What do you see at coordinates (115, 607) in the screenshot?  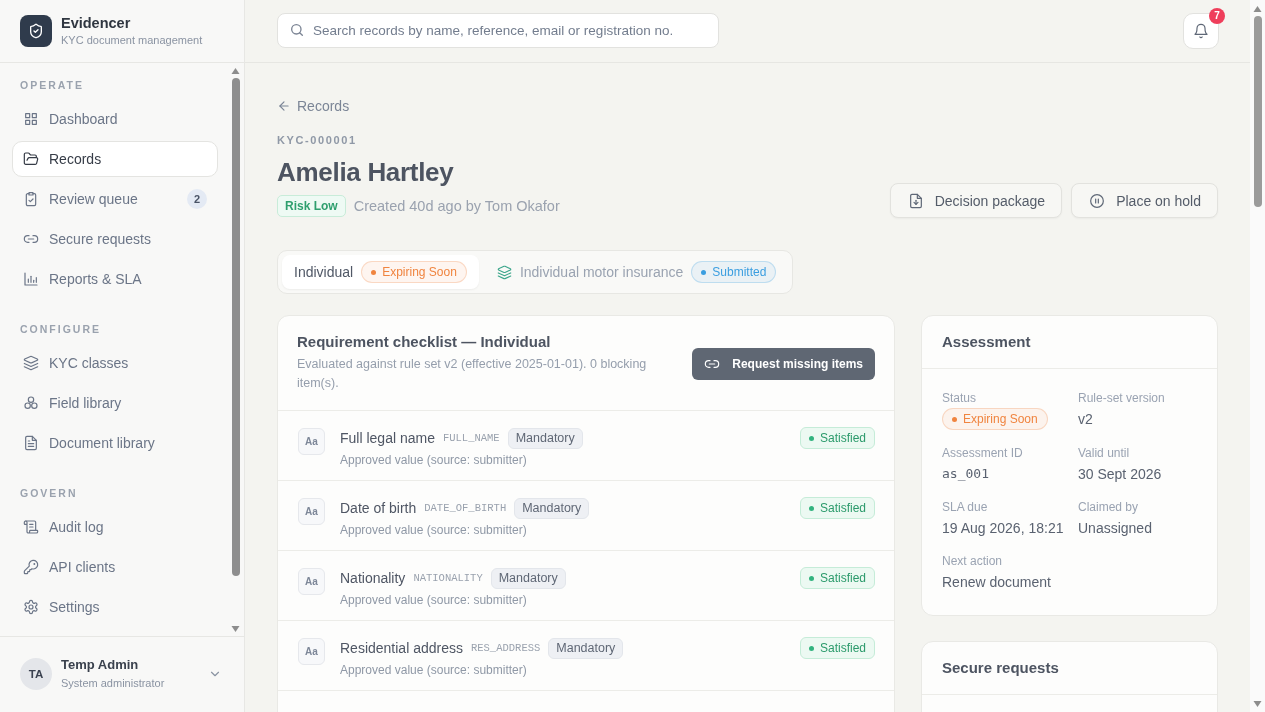 I see `sidebar-item: Settings` at bounding box center [115, 607].